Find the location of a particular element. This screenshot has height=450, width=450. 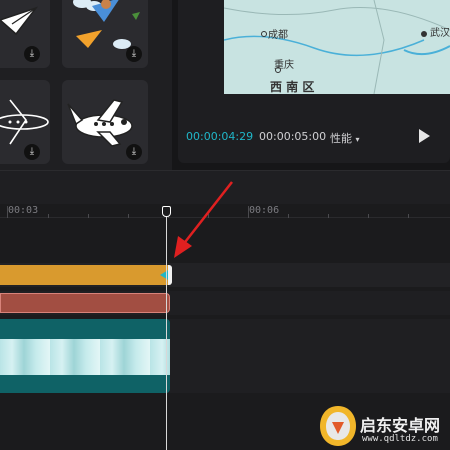

sticker-cartoon-plane: ⤓ is located at coordinates (105, 122).